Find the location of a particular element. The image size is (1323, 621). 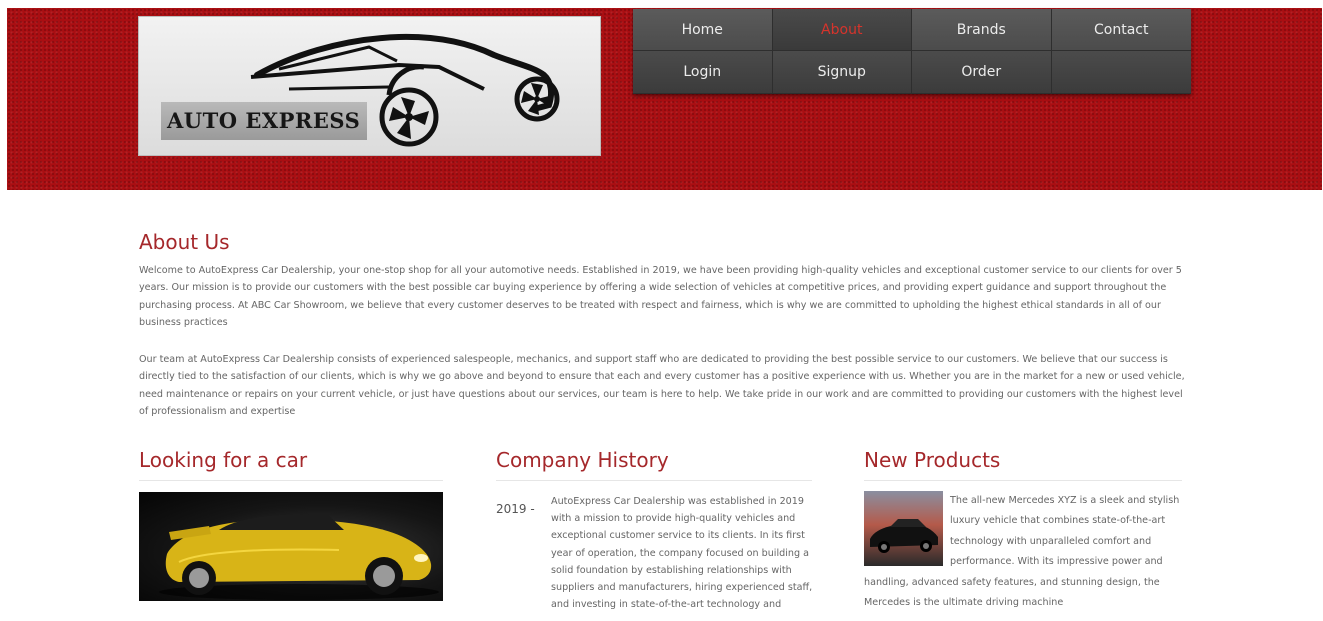

nav-signup: Signup is located at coordinates (842, 72).